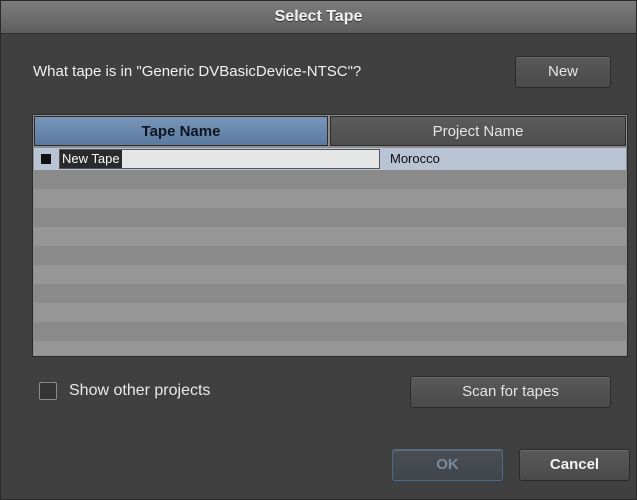  What do you see at coordinates (415, 158) in the screenshot?
I see `project-name-cell: Morocco` at bounding box center [415, 158].